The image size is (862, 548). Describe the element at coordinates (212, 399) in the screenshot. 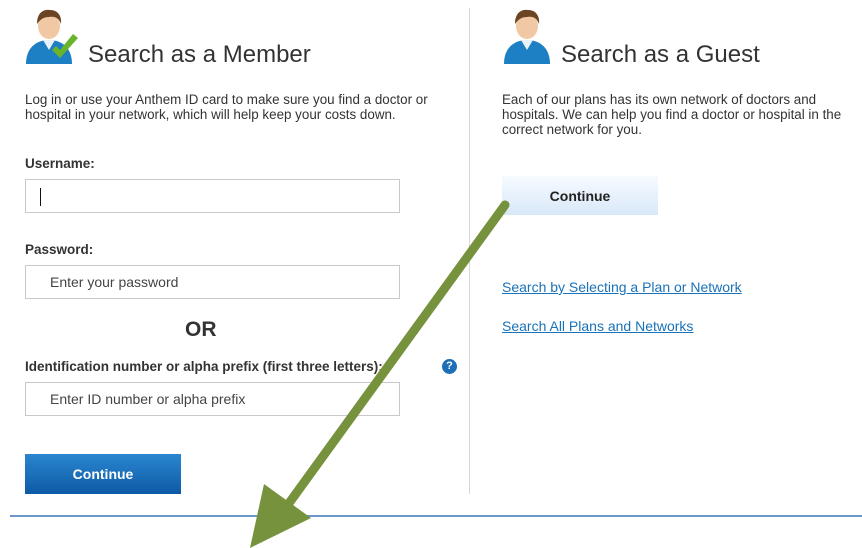

I see `id-input` at that location.